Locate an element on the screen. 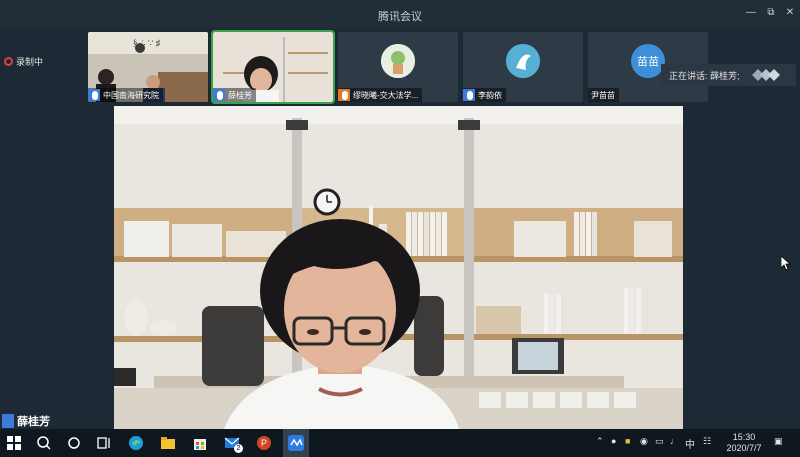  participant-label: 李韵依 is located at coordinates (484, 95).